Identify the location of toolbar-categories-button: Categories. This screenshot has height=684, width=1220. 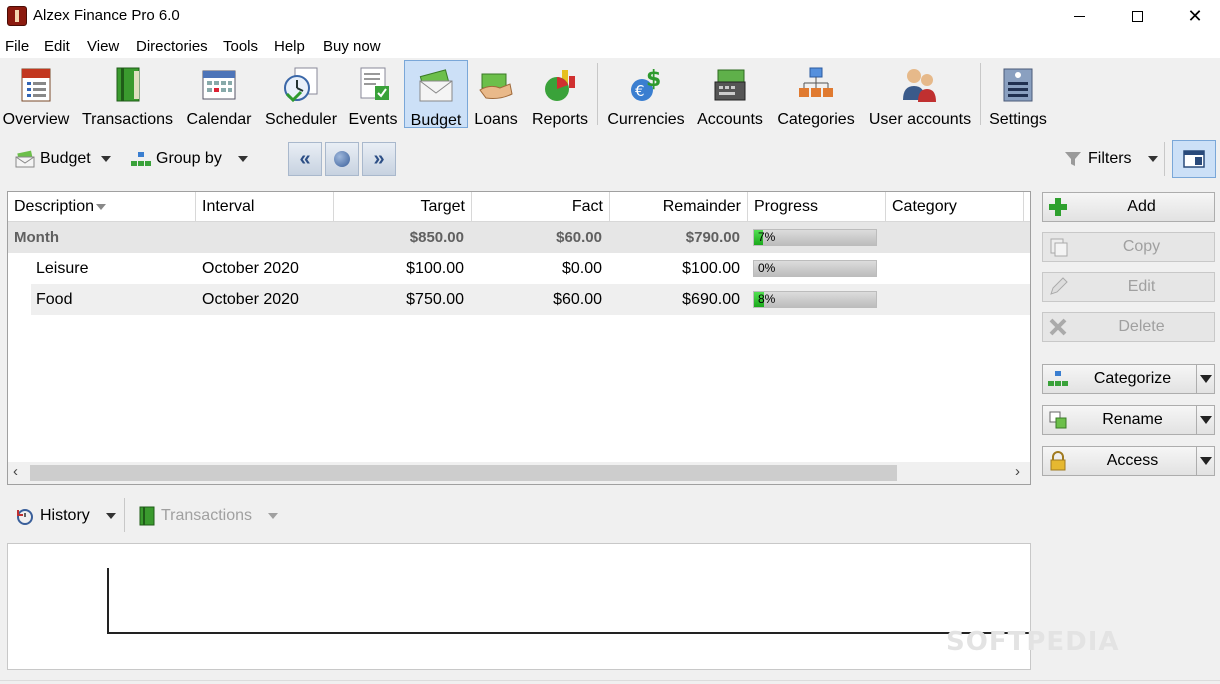
(816, 94).